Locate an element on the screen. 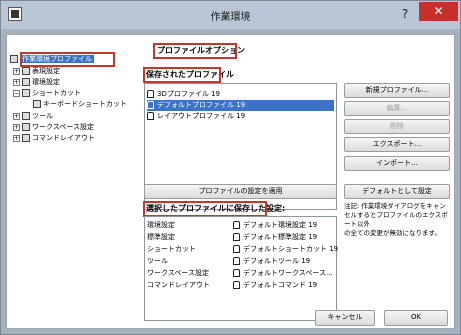 This screenshot has width=461, height=335. list-item: デフォルトプロファイル 19 is located at coordinates (240, 105).